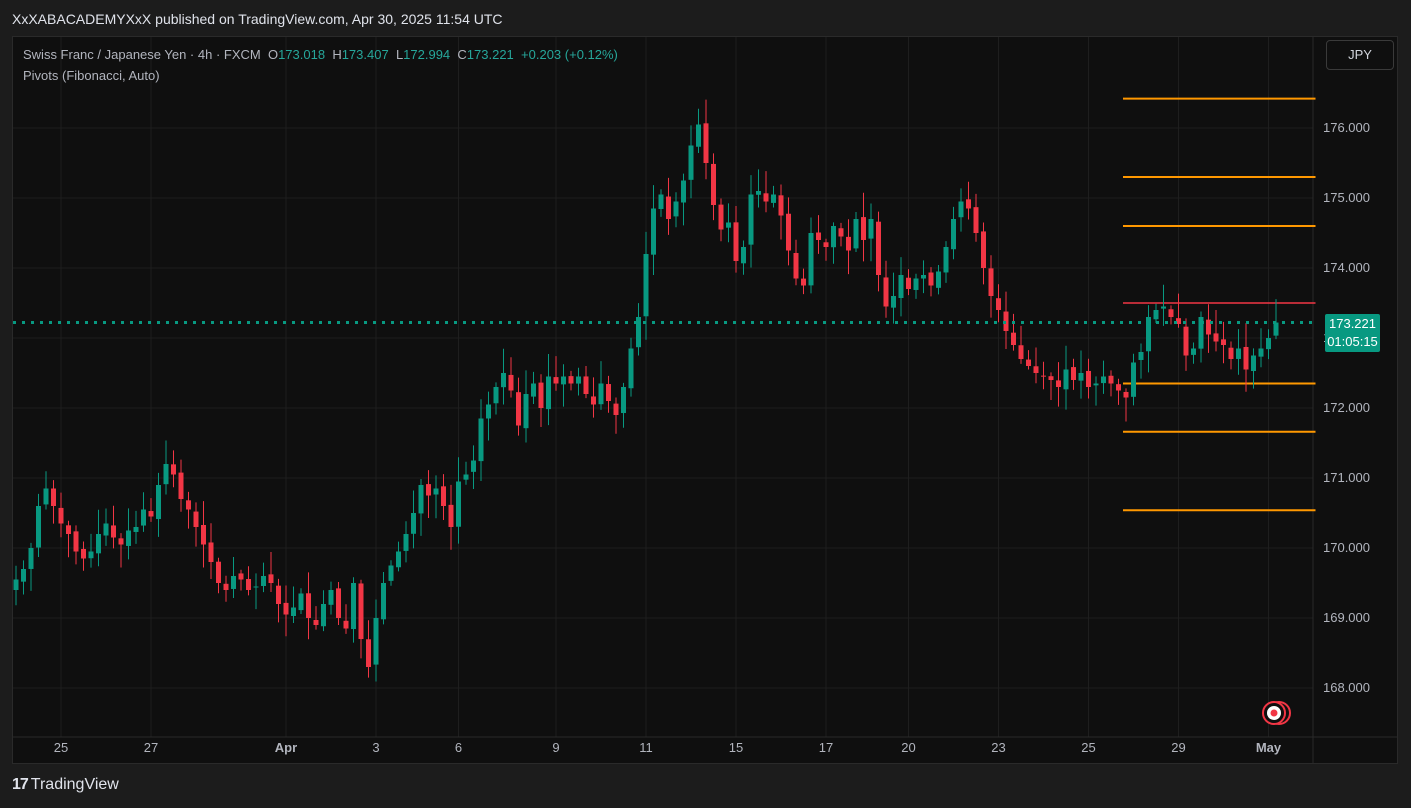 The width and height of the screenshot is (1411, 808). Describe the element at coordinates (1360, 55) in the screenshot. I see `currency-button: JPY` at that location.